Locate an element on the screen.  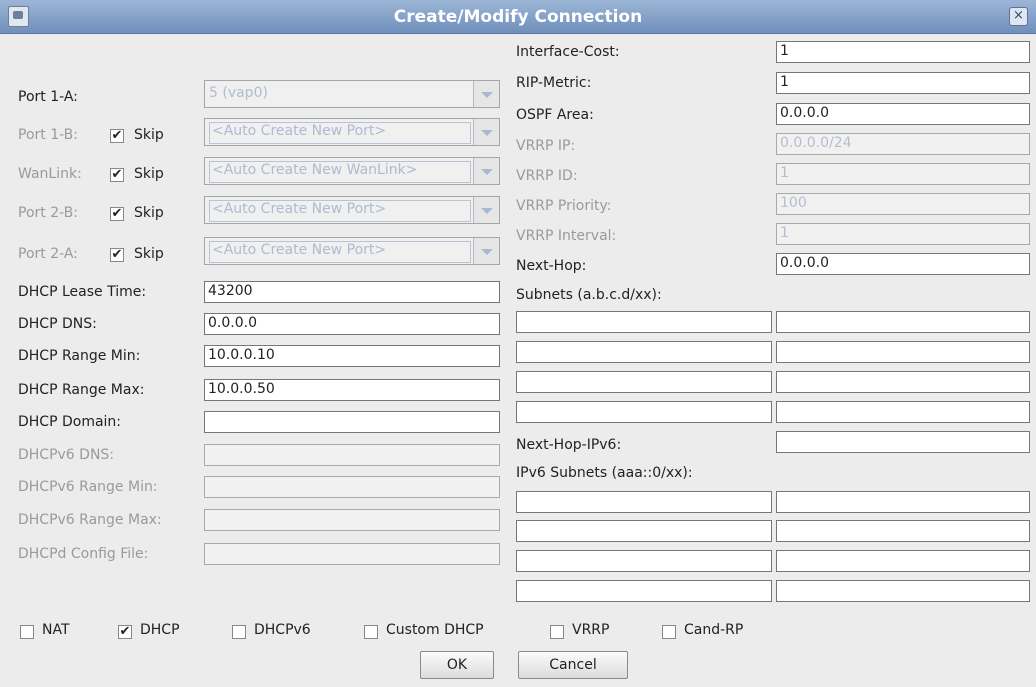
dhcp-range-min-label: DHCP Range Min: is located at coordinates (79, 356).